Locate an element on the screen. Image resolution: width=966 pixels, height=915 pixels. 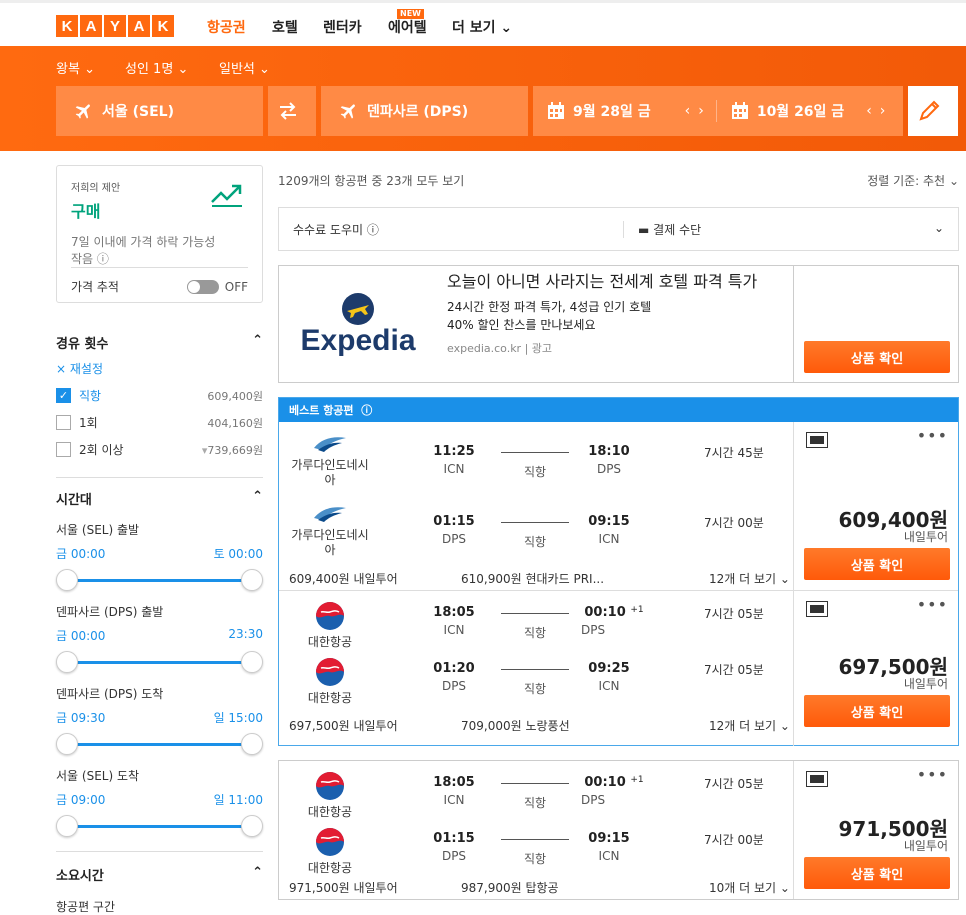
return-date: 10월 26일 금 is located at coordinates (800, 111).